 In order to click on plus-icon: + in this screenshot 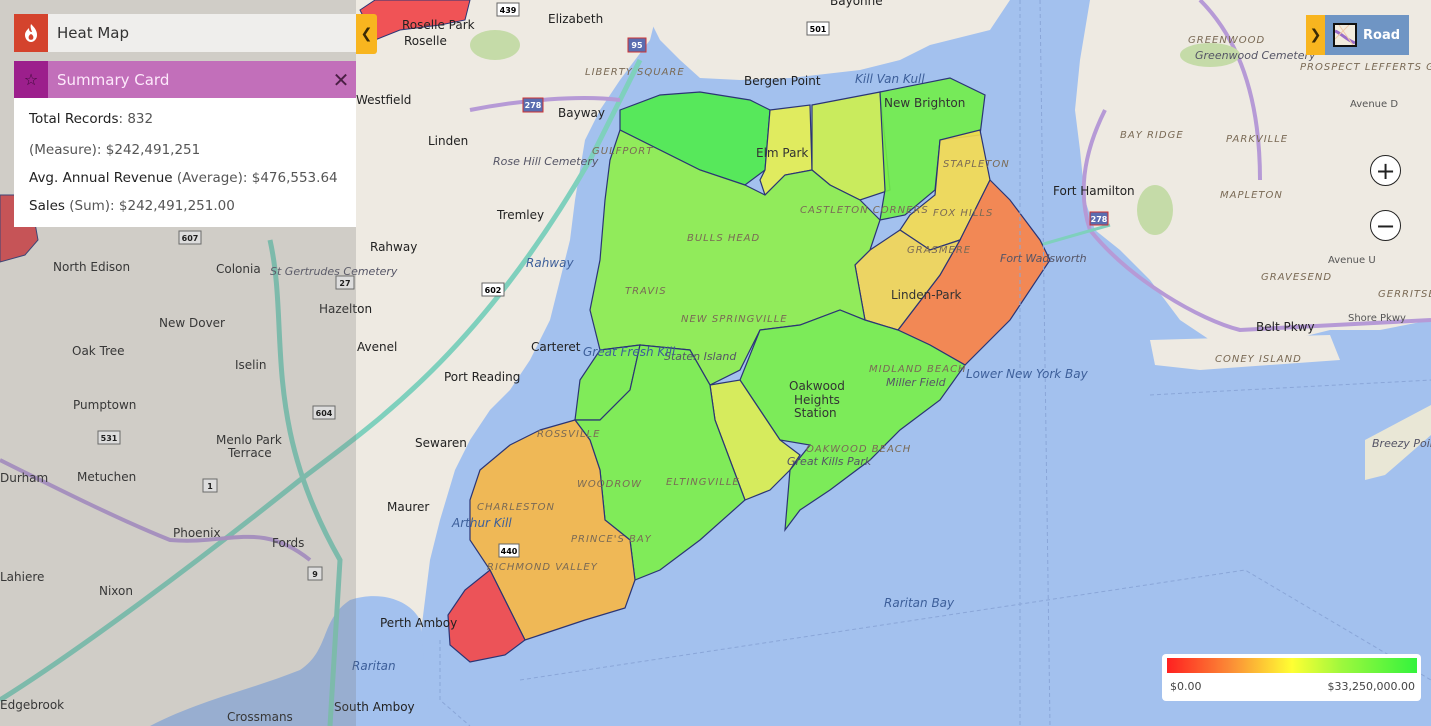, I will do `click(1385, 170)`.